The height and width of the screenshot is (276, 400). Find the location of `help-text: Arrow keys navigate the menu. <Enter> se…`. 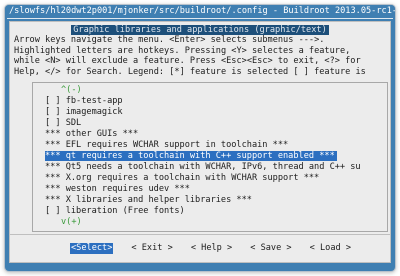

help-text: Arrow keys navigate the menu. <Enter> se… is located at coordinates (201, 56).